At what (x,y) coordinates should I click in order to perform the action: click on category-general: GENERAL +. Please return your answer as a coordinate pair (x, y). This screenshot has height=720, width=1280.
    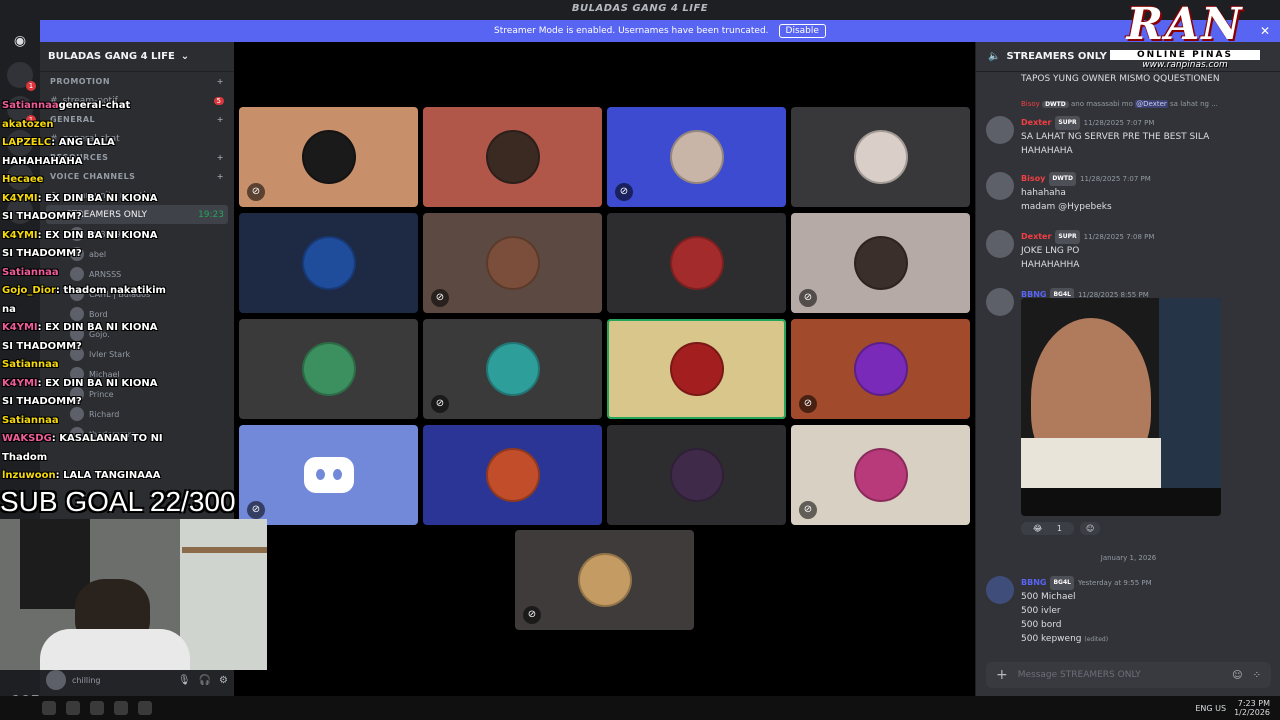
    Looking at the image, I should click on (137, 119).